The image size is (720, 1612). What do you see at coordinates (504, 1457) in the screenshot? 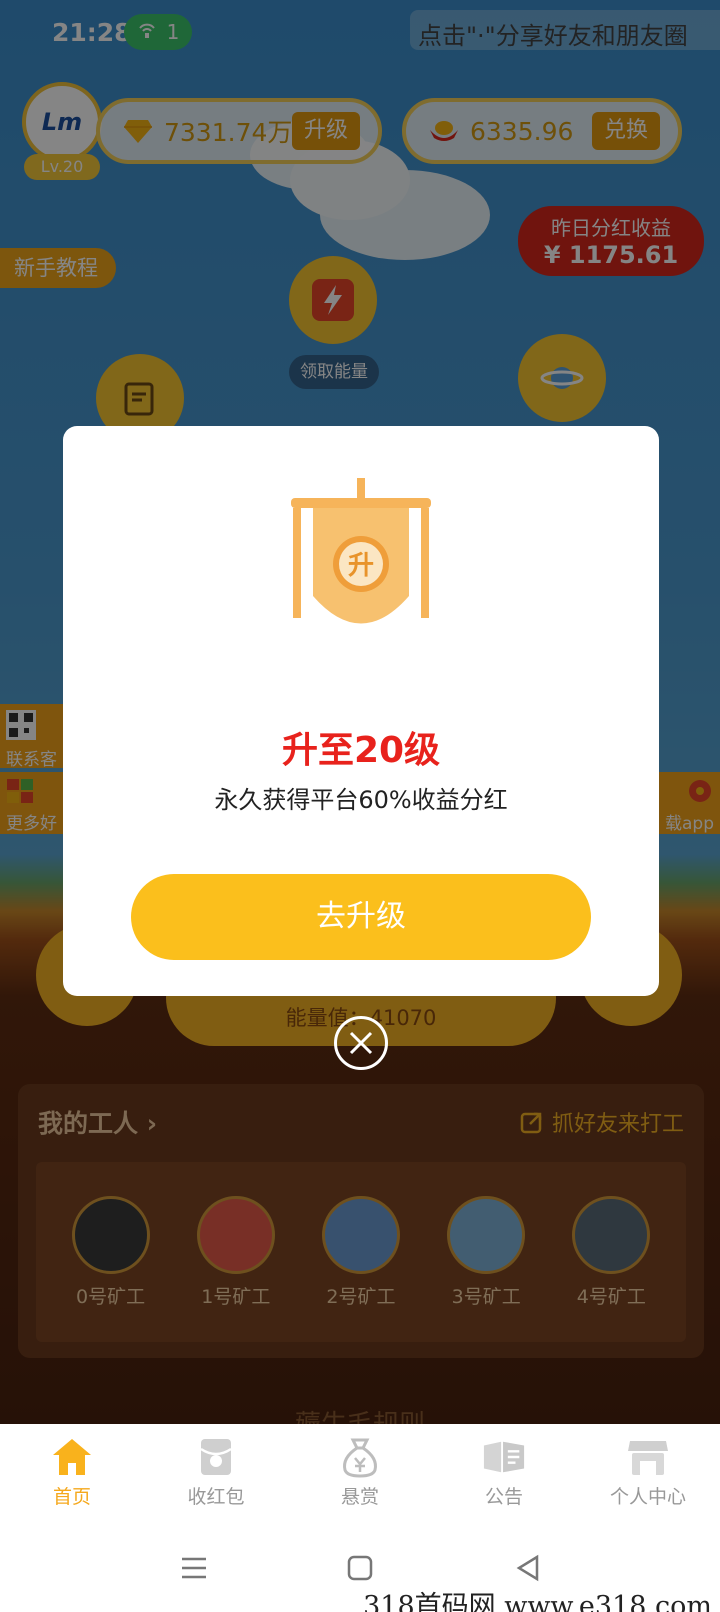
I see `announcement-icon` at bounding box center [504, 1457].